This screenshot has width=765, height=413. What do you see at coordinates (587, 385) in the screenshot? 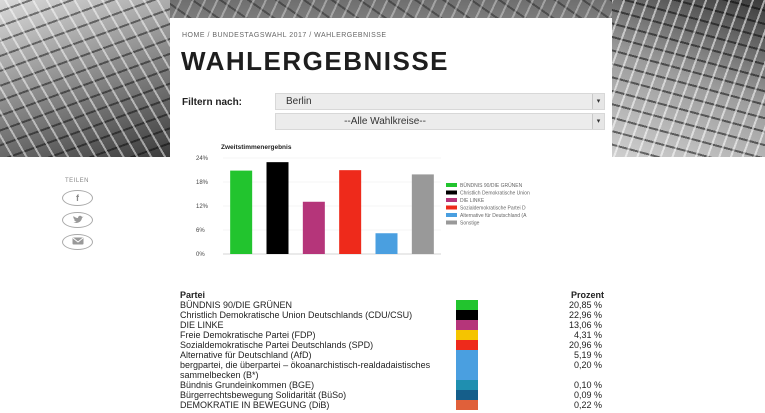
I see `party-percent: 0,10 %` at bounding box center [587, 385].